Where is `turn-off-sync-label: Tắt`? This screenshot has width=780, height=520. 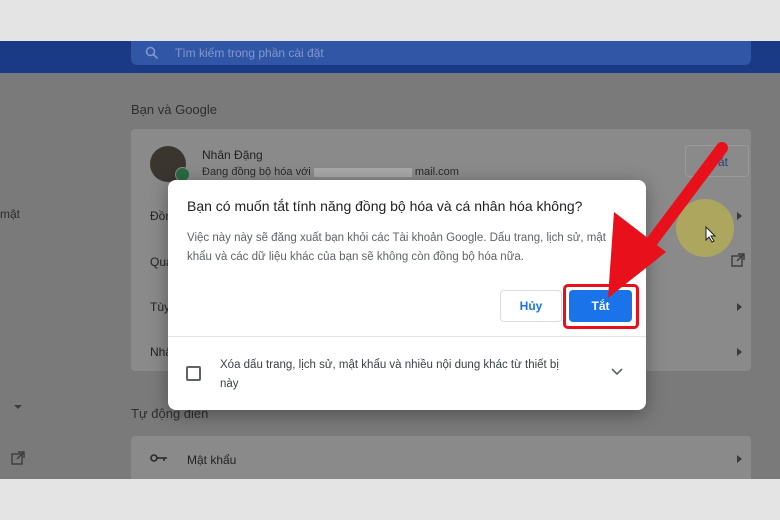
turn-off-sync-label: Tắt is located at coordinates (719, 162).